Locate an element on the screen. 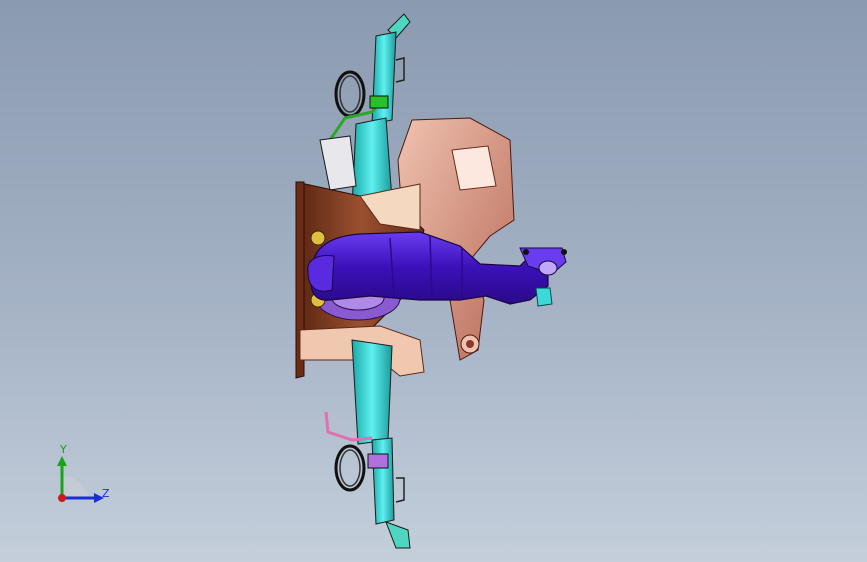 This screenshot has width=867, height=562. z-axis-label: Z is located at coordinates (106, 493).